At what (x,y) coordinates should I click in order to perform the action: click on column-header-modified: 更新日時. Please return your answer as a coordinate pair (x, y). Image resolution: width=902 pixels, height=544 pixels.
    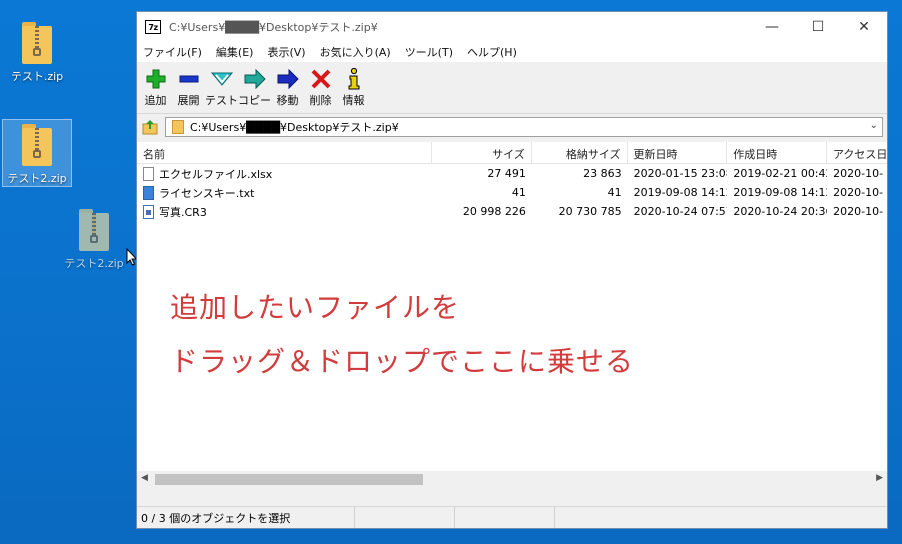
    Looking at the image, I should click on (678, 152).